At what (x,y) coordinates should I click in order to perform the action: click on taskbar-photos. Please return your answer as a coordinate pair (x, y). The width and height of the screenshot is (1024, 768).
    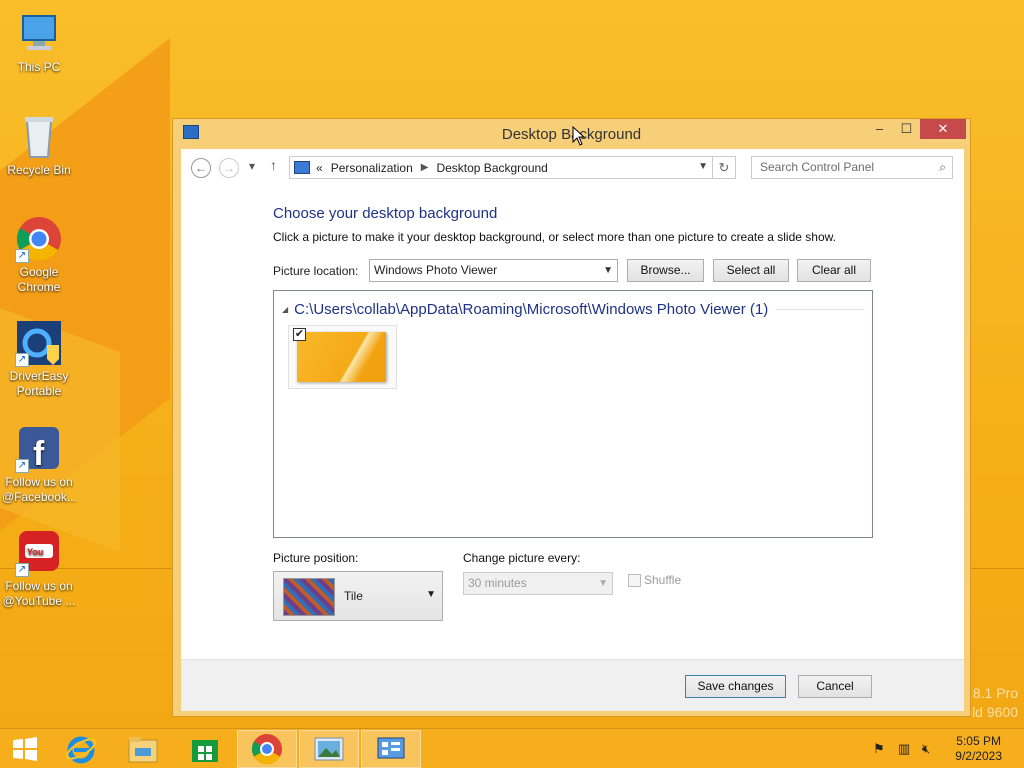
    Looking at the image, I should click on (329, 749).